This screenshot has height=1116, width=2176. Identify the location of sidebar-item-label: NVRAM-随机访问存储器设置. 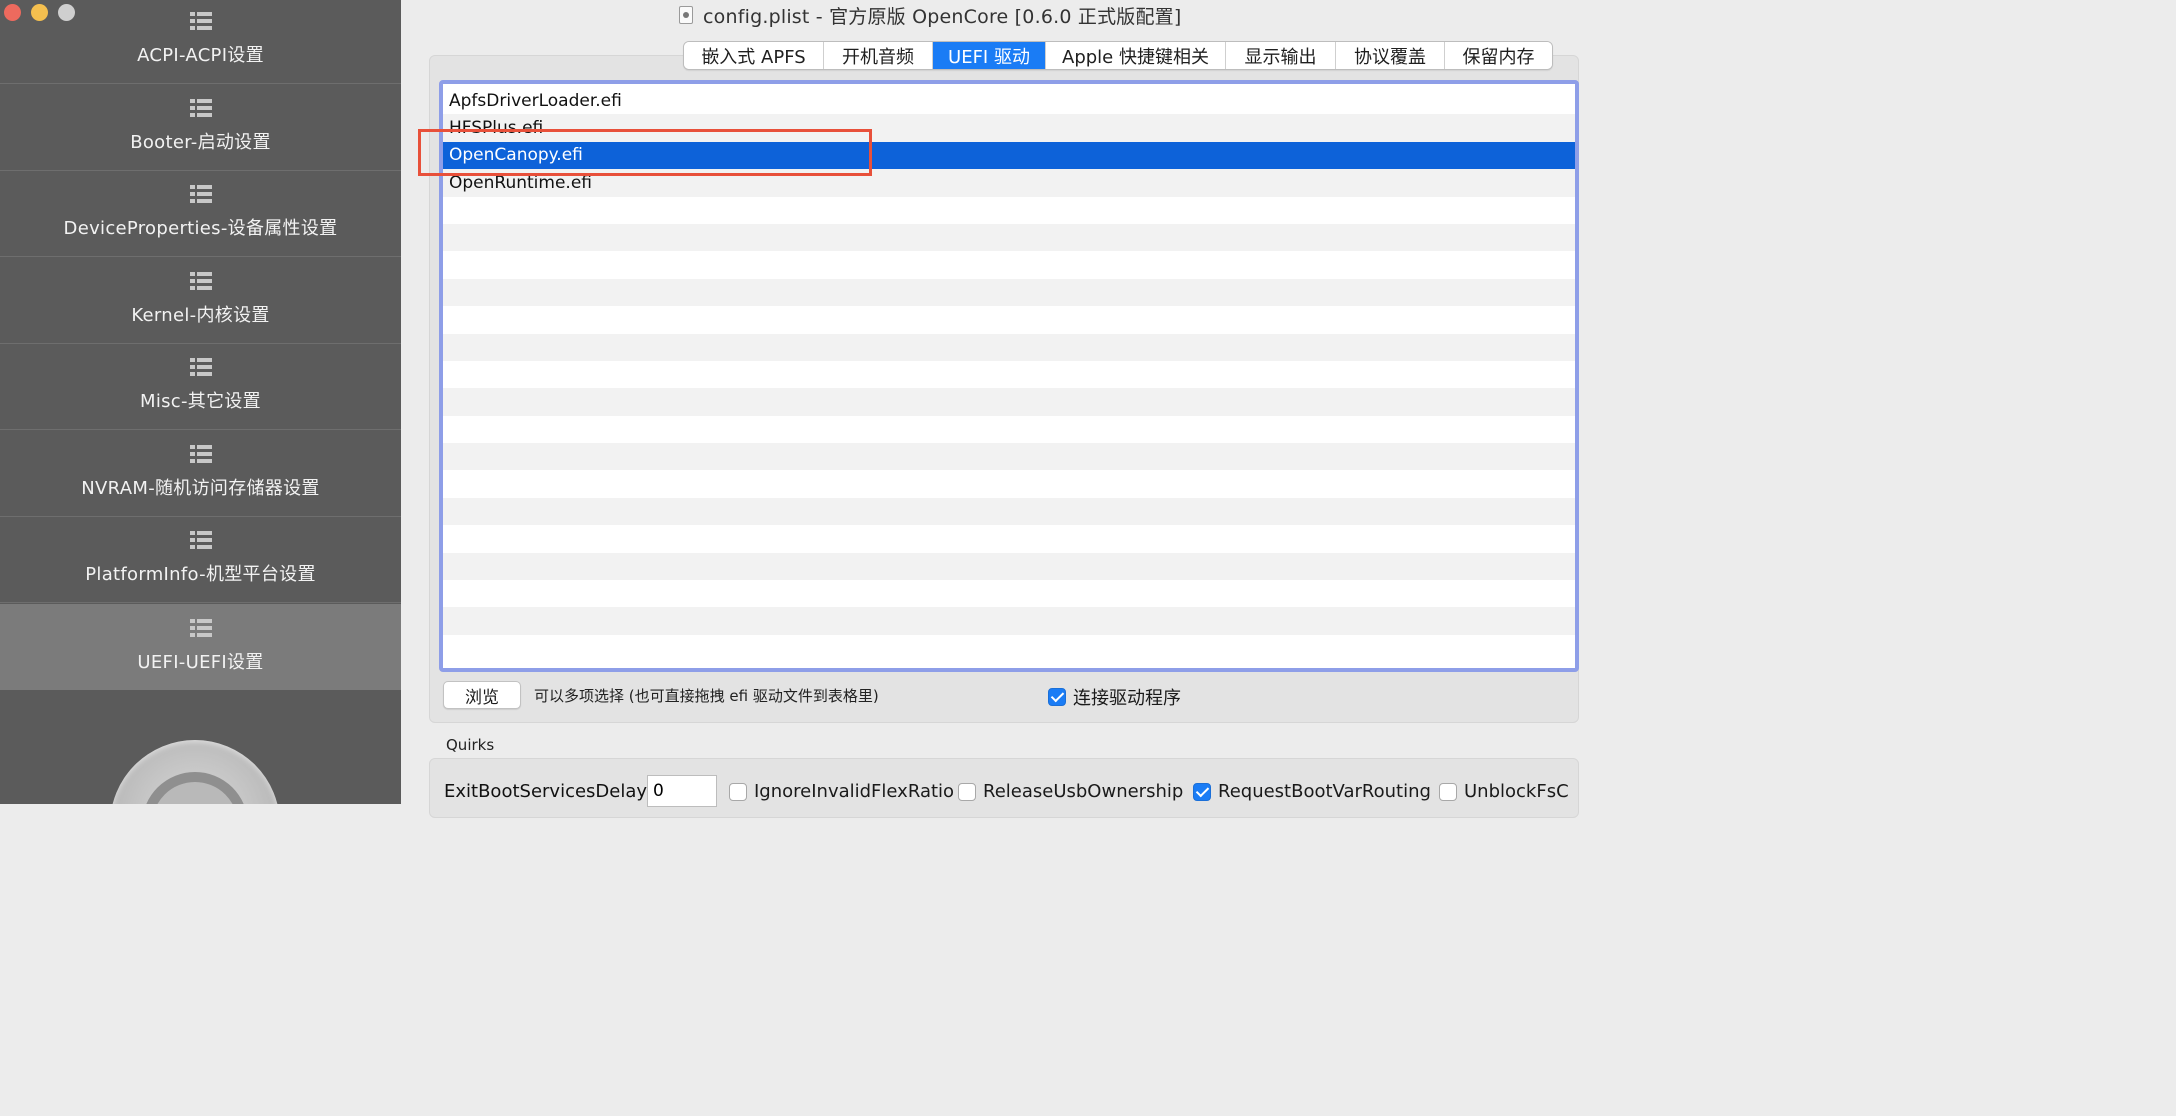
(200, 488).